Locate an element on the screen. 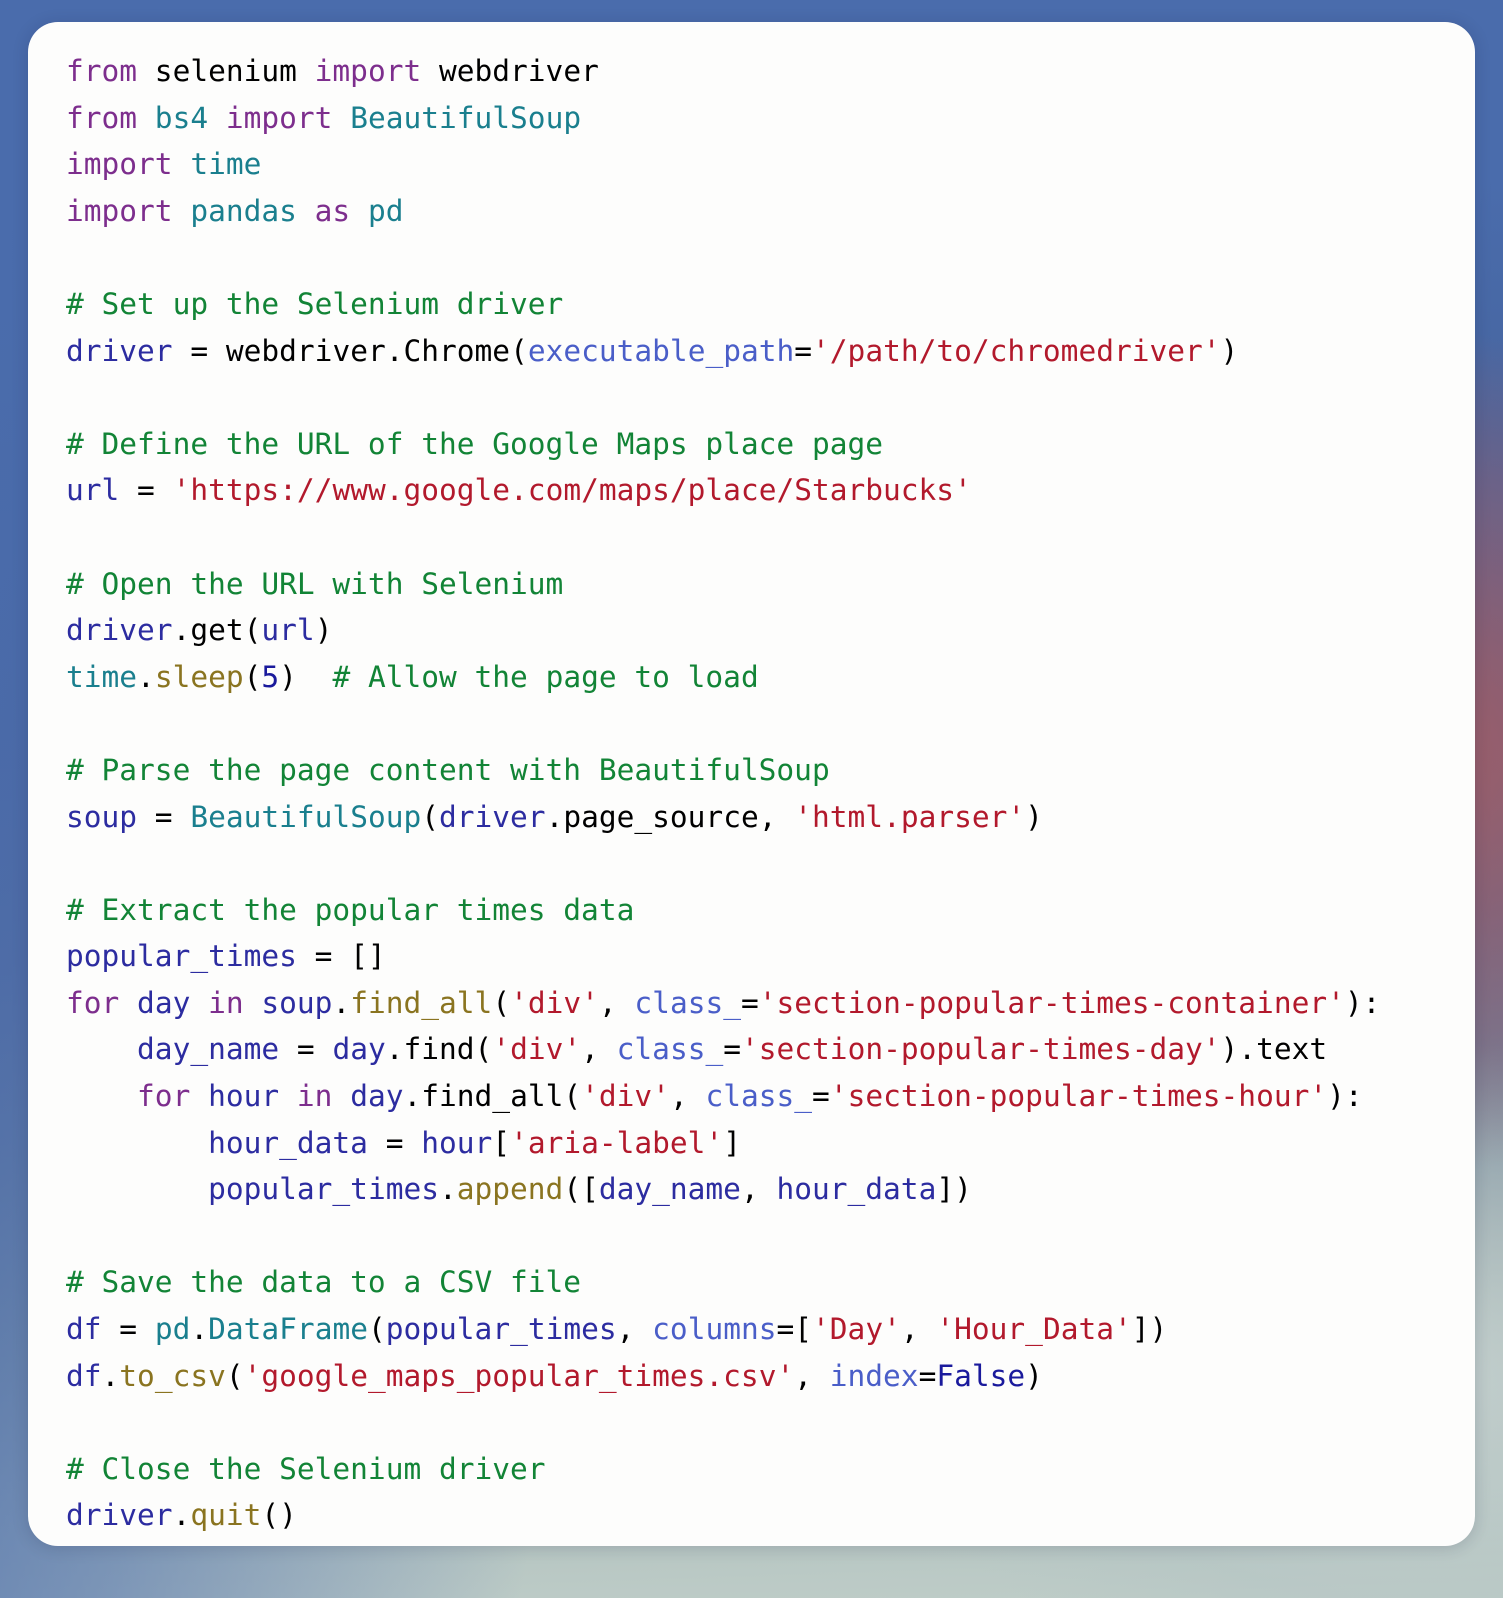 The image size is (1503, 1598). code-token-str: 'Hour_Data' is located at coordinates (1034, 1329).